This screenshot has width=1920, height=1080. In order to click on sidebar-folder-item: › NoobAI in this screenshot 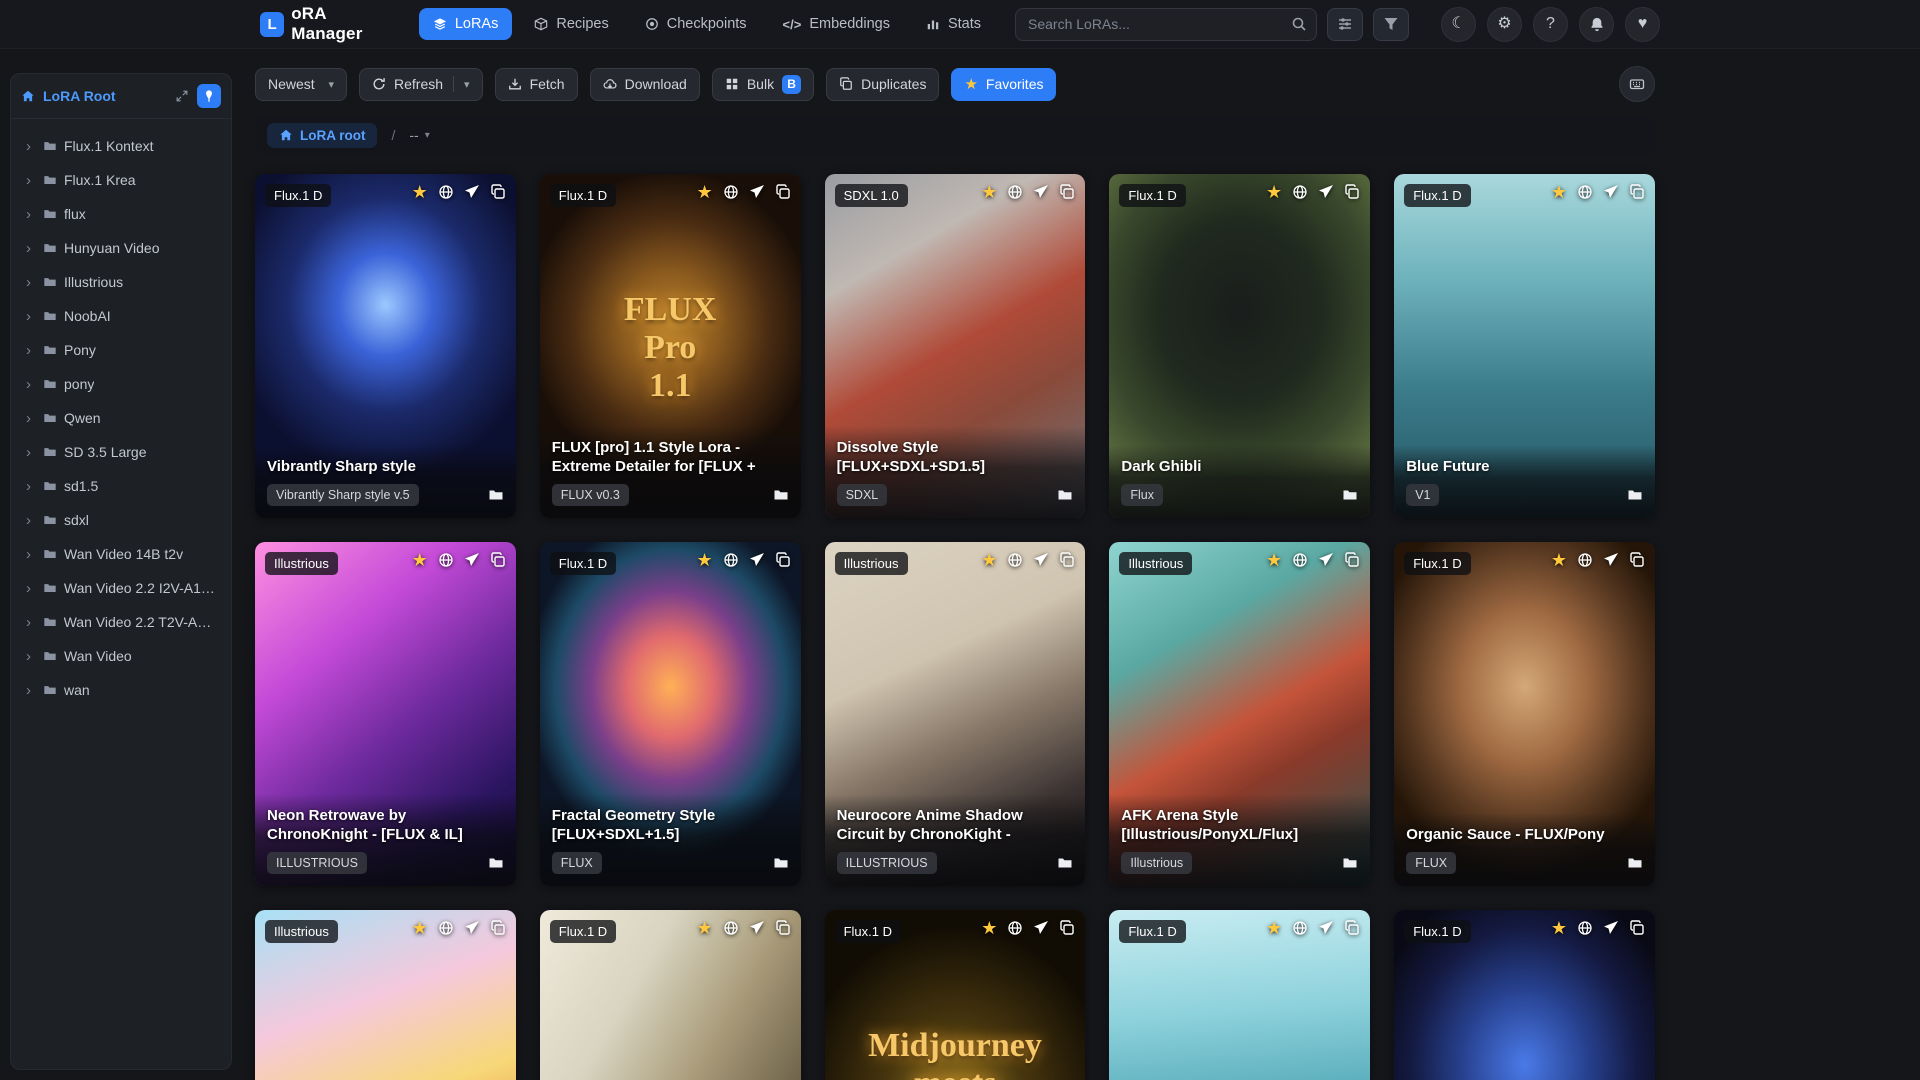, I will do `click(121, 316)`.